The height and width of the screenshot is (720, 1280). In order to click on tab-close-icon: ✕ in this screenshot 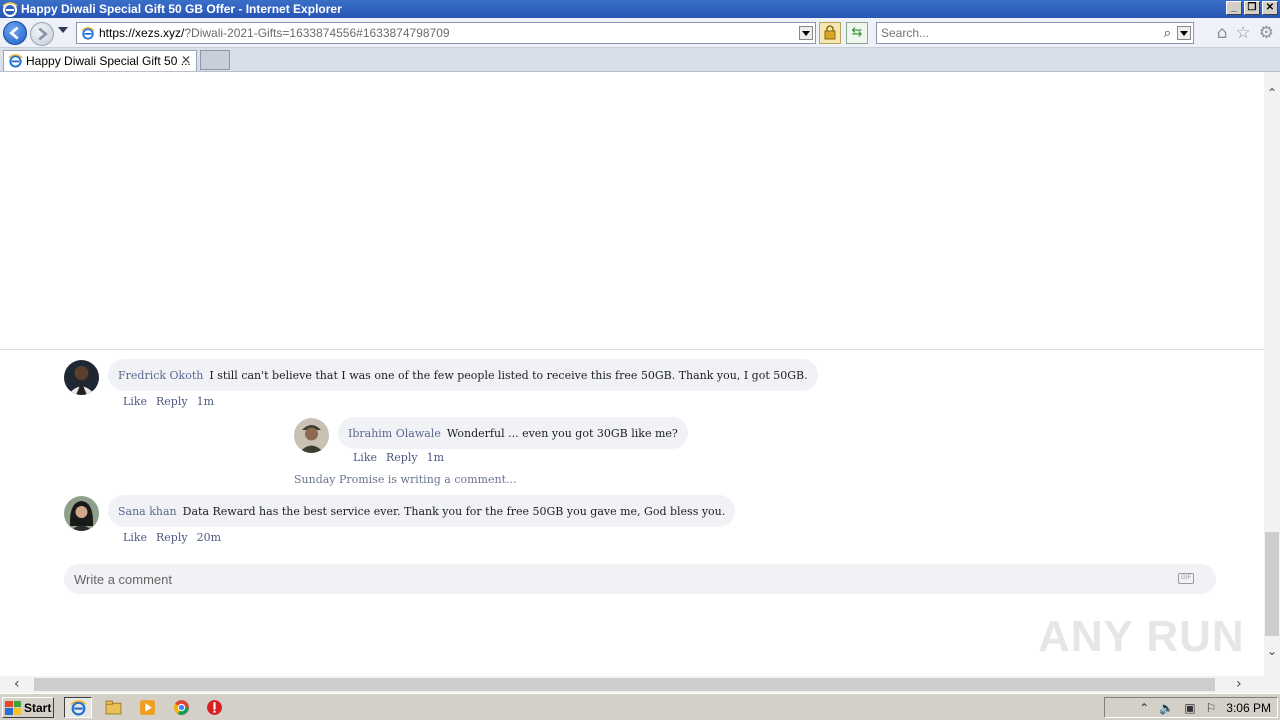, I will do `click(186, 60)`.